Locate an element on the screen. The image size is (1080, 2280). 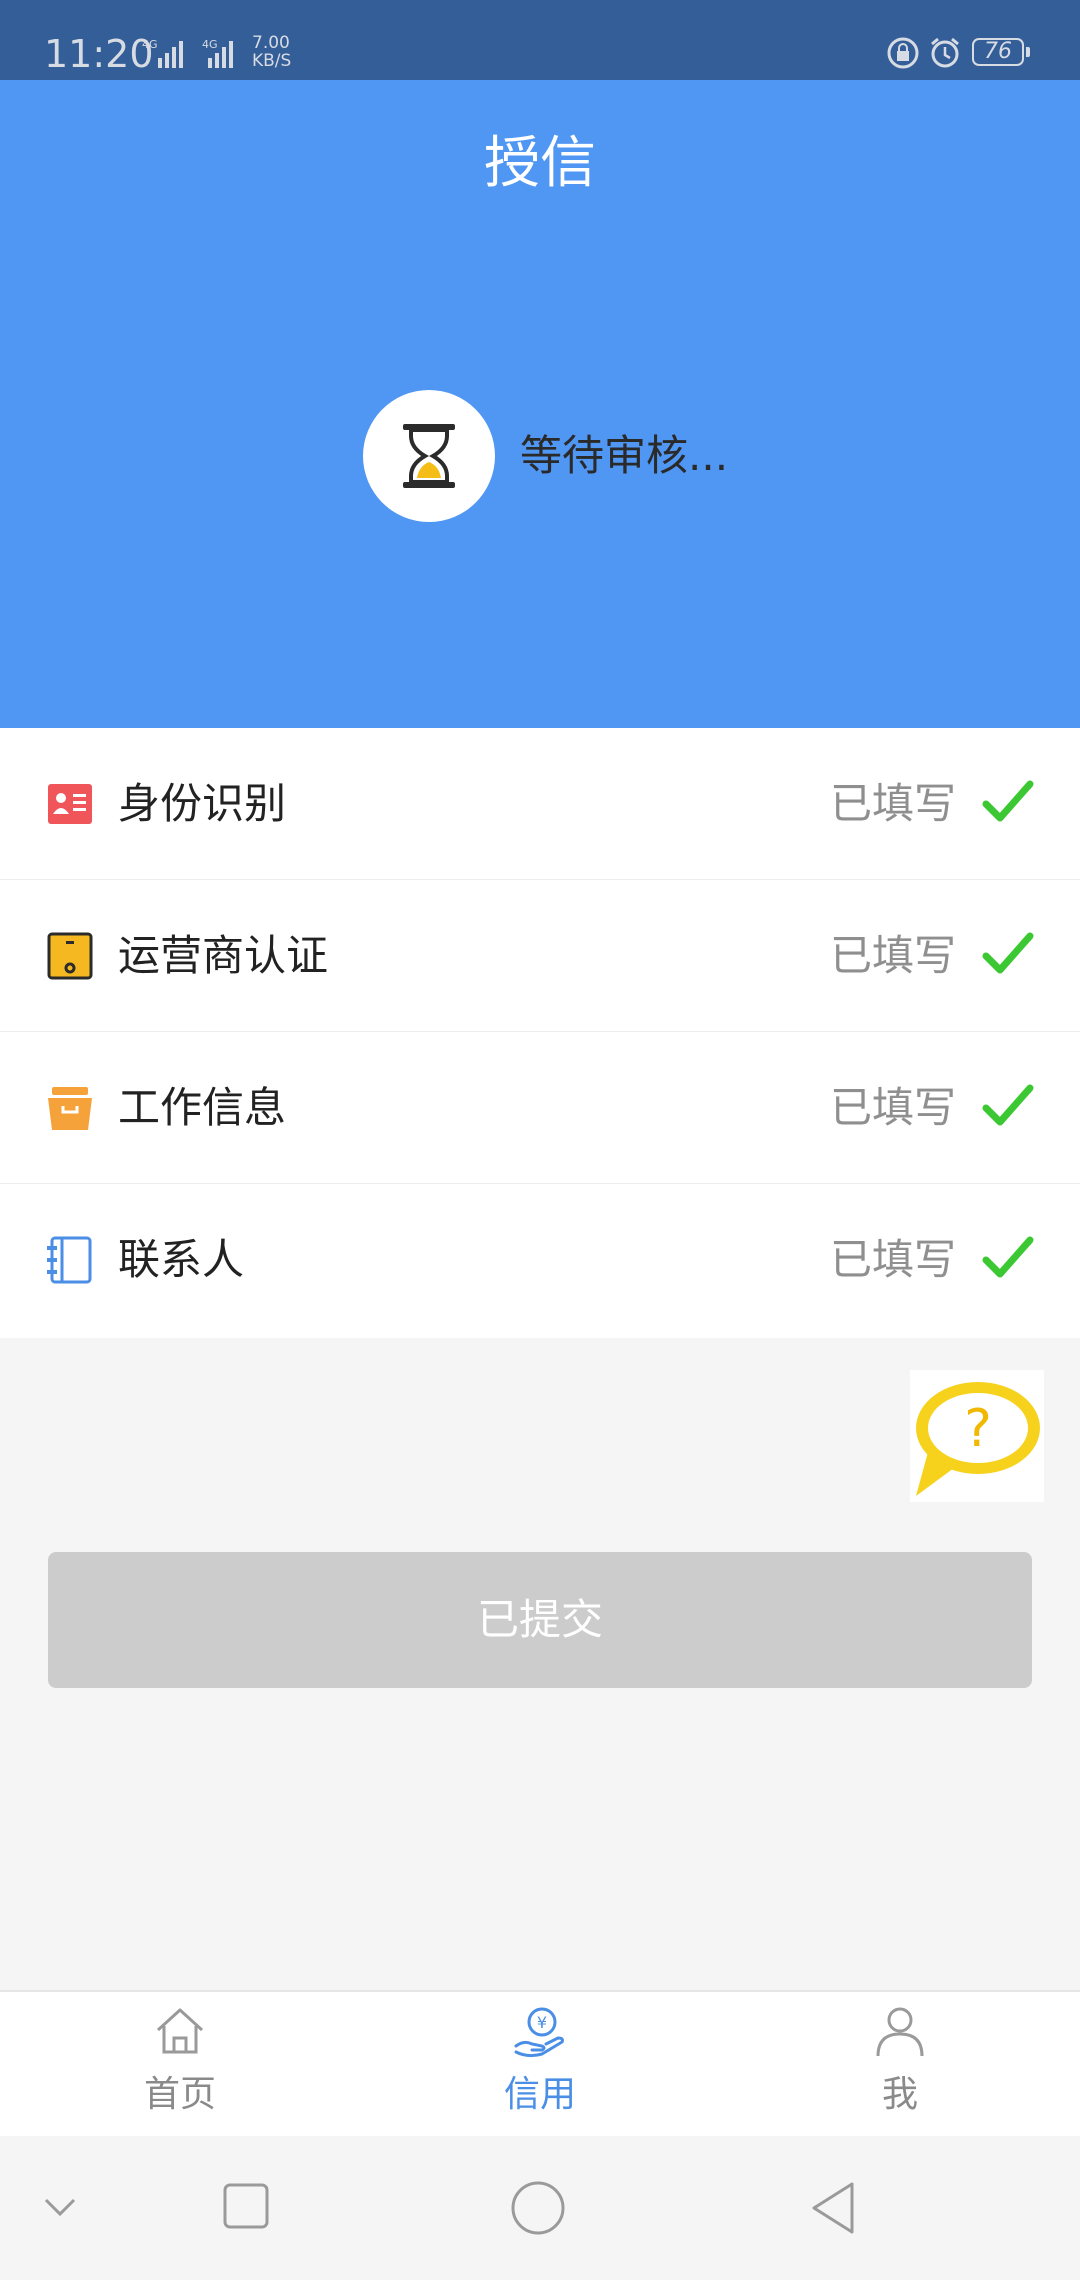
review-status-badge is located at coordinates (429, 456).